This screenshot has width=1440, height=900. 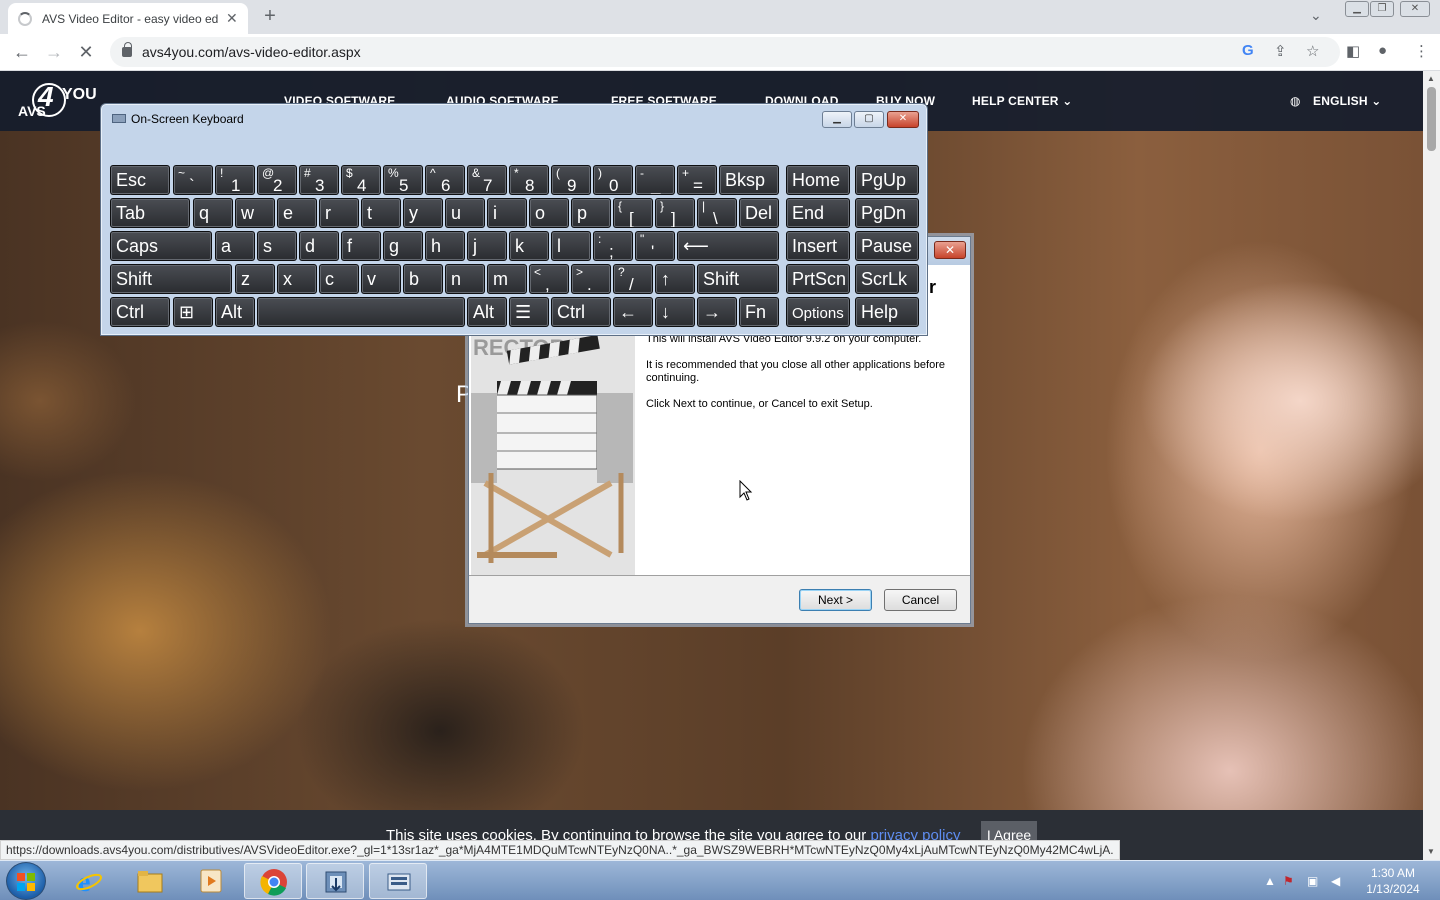 What do you see at coordinates (1248, 50) in the screenshot?
I see `google-lens-icon: G` at bounding box center [1248, 50].